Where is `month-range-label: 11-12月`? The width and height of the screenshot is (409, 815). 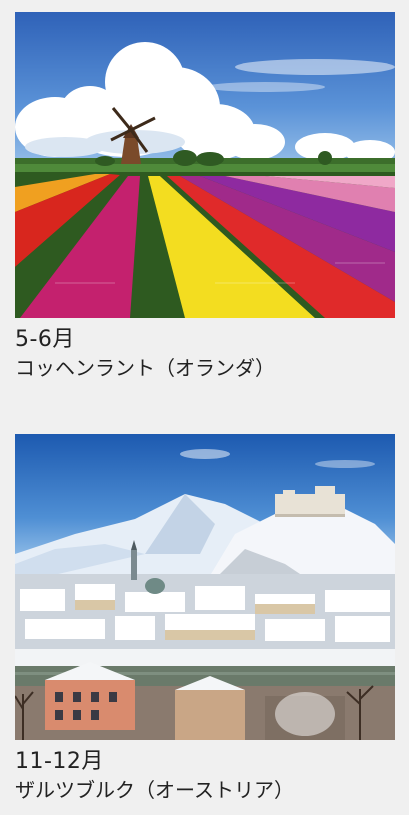
month-range-label: 11-12月 is located at coordinates (59, 761).